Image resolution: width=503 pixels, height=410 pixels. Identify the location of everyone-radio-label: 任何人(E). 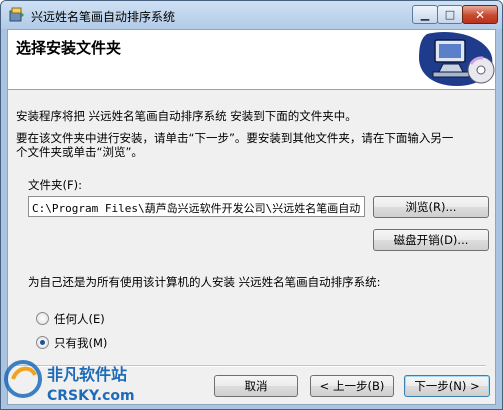
(79, 319).